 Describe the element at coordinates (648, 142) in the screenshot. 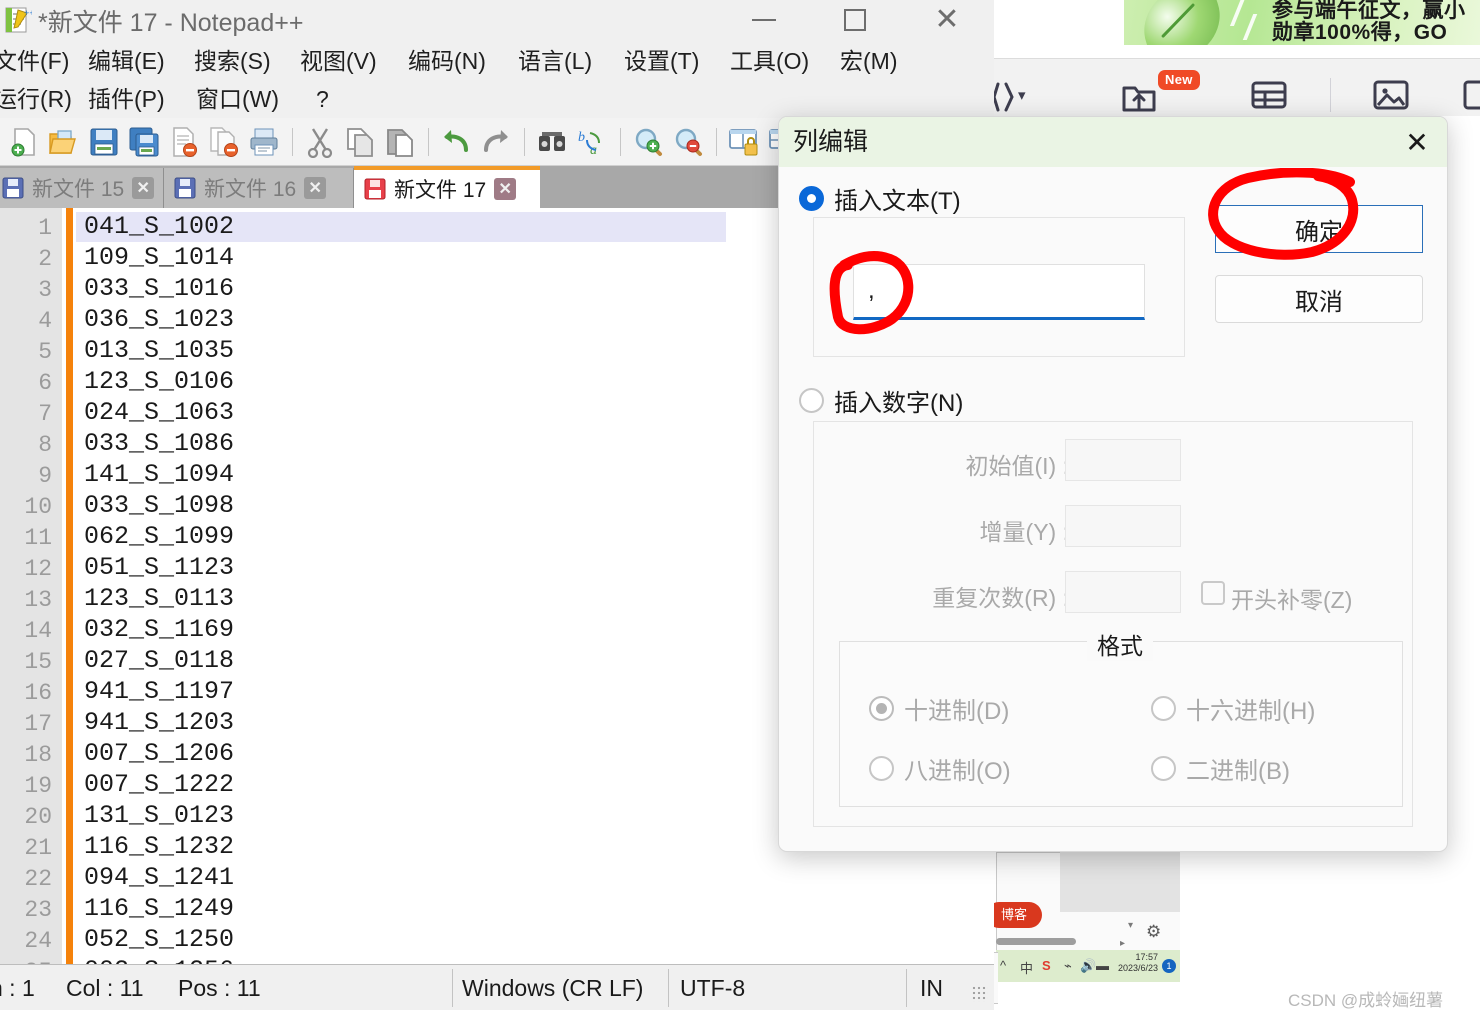

I see `zoom-in-icon` at that location.